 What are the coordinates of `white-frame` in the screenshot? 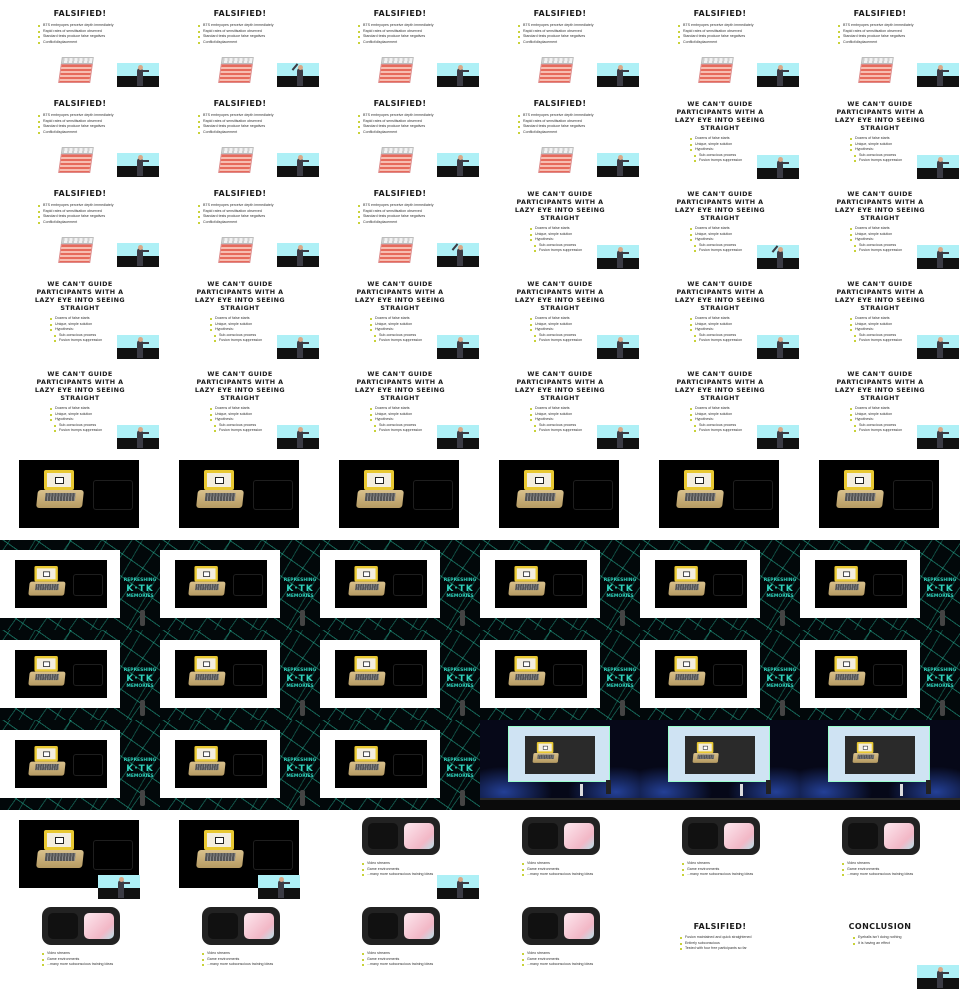 It's located at (60, 584).